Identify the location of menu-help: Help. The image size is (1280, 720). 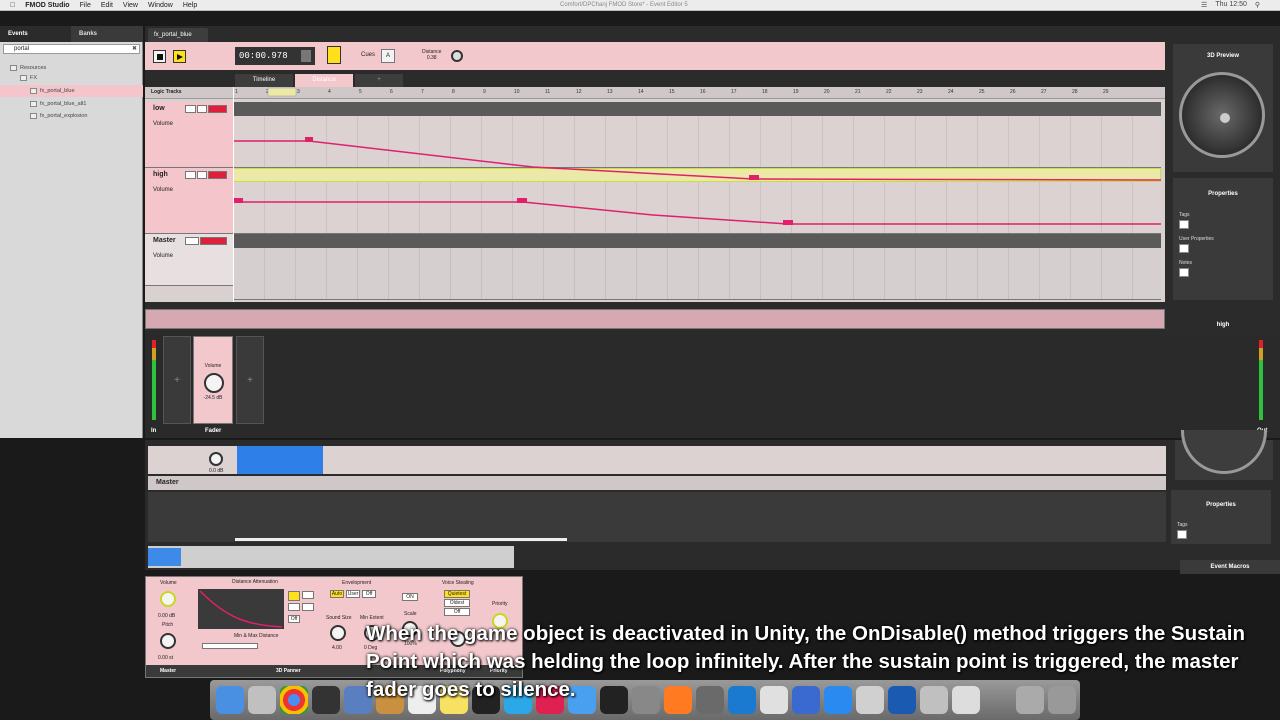
(190, 5).